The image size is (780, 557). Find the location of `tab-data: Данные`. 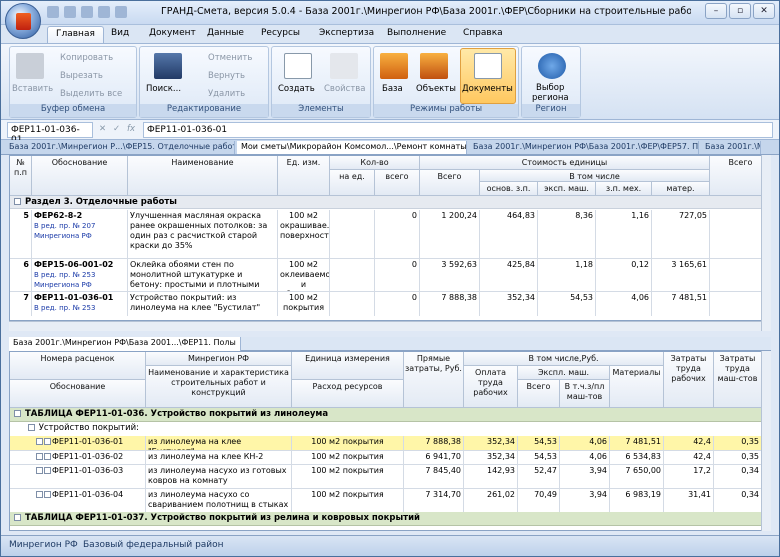

tab-data: Данные is located at coordinates (225, 33).